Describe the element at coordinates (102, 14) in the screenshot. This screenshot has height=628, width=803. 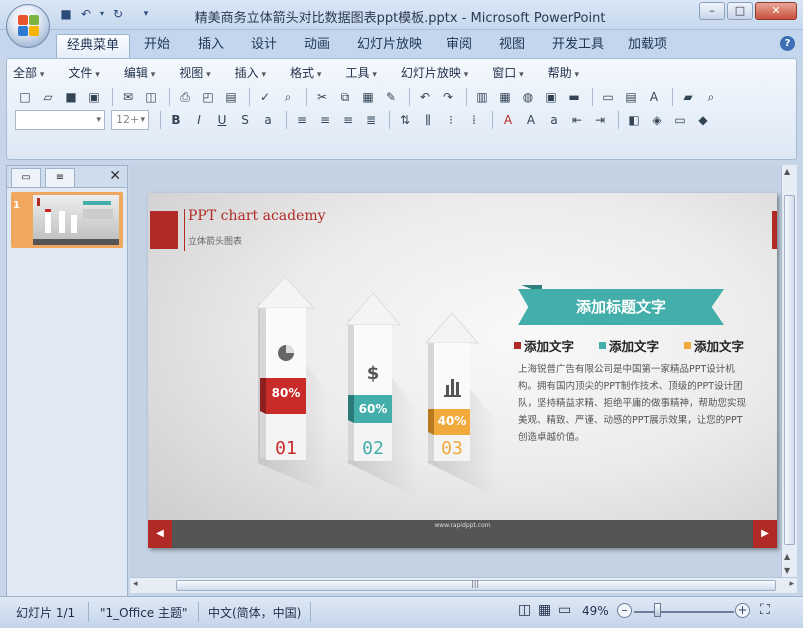
I see `undo-dropdown-icon: ▾` at that location.